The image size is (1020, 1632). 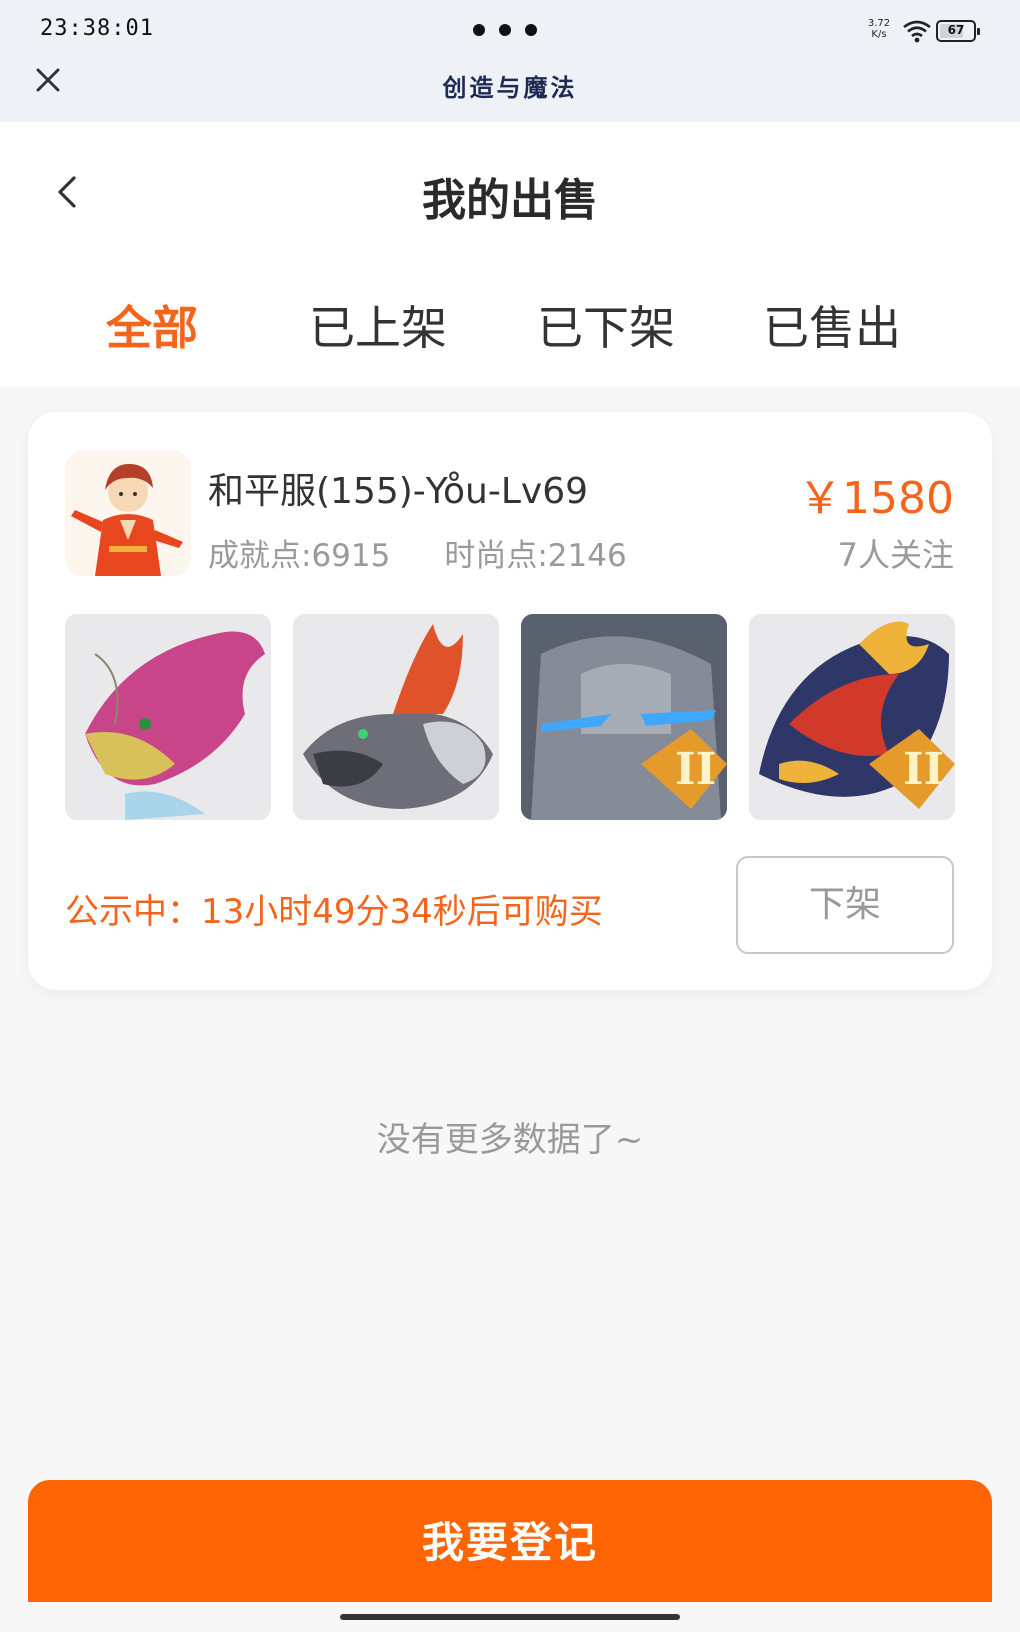 What do you see at coordinates (510, 1617) in the screenshot?
I see `home-indicator` at bounding box center [510, 1617].